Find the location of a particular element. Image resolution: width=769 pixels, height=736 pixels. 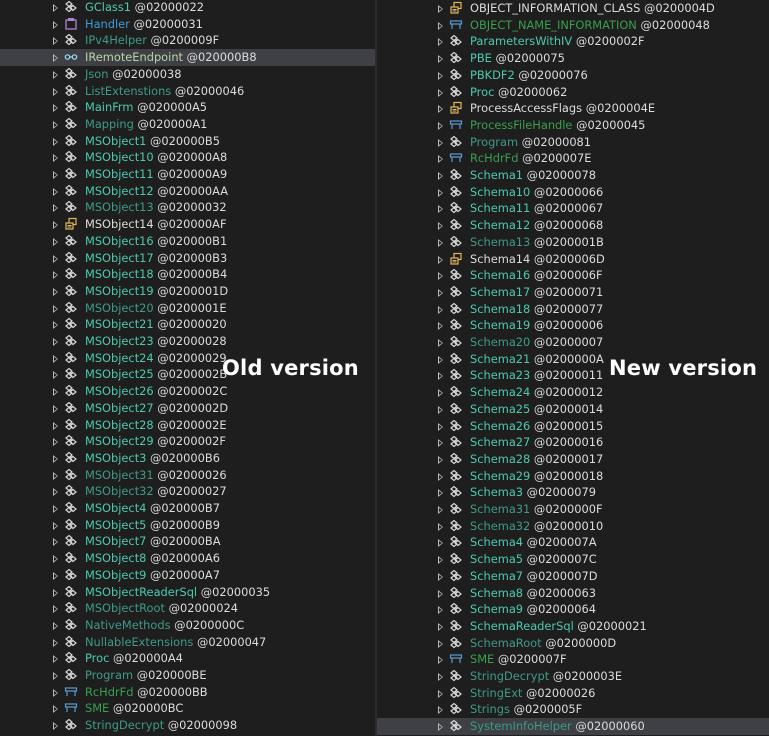

tree-node: SchemaRoot @0200000D is located at coordinates (573, 643).